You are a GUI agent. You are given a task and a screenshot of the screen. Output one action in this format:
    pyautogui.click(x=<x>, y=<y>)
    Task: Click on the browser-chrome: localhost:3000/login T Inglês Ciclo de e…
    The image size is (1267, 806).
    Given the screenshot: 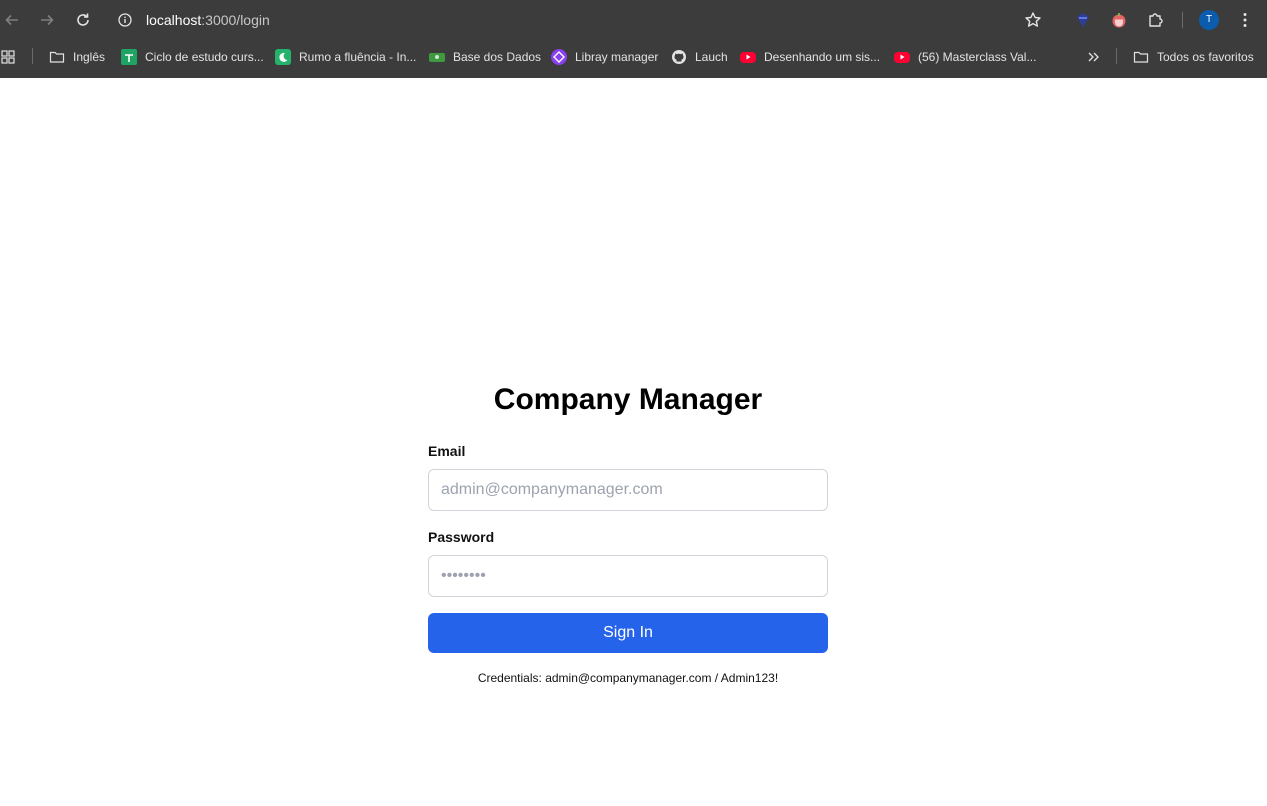 What is the action you would take?
    pyautogui.click(x=633, y=39)
    